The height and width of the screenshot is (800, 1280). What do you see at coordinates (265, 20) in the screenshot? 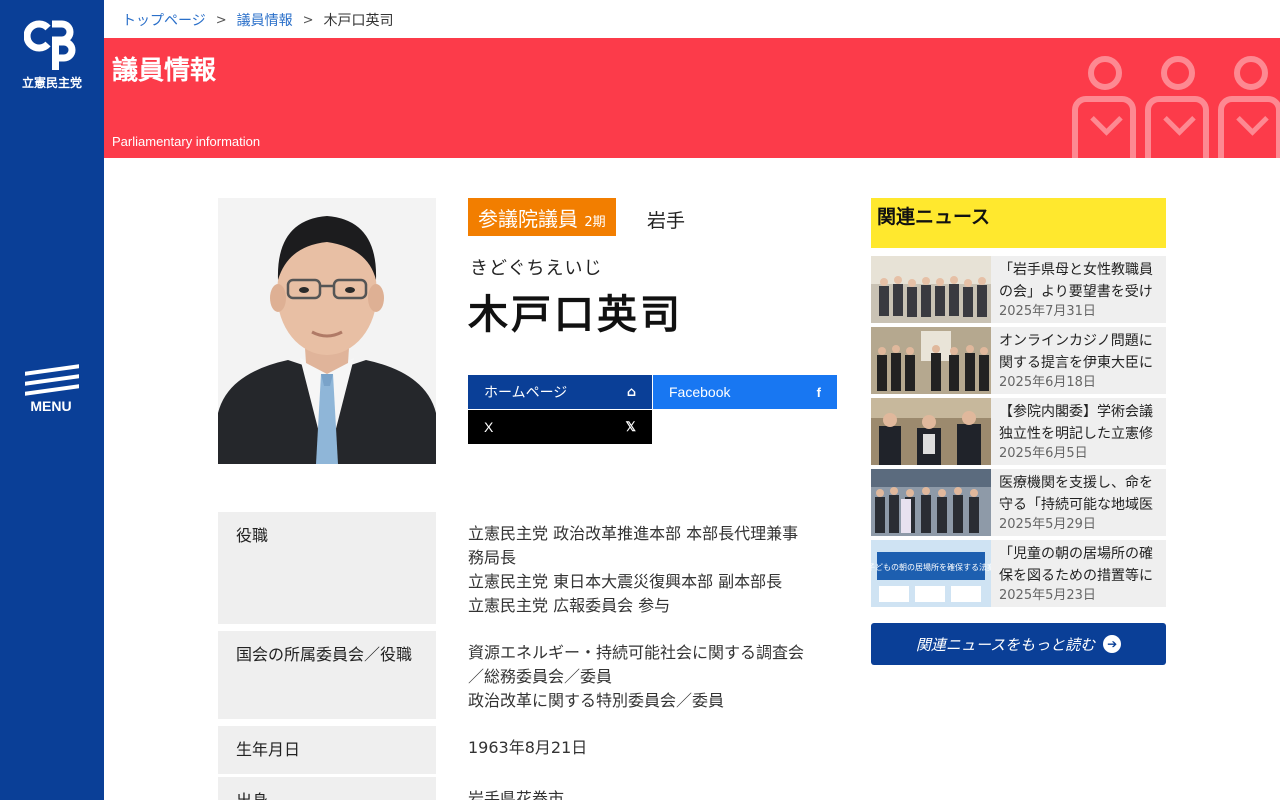
I see `breadcrumb-members: 議員情報` at bounding box center [265, 20].